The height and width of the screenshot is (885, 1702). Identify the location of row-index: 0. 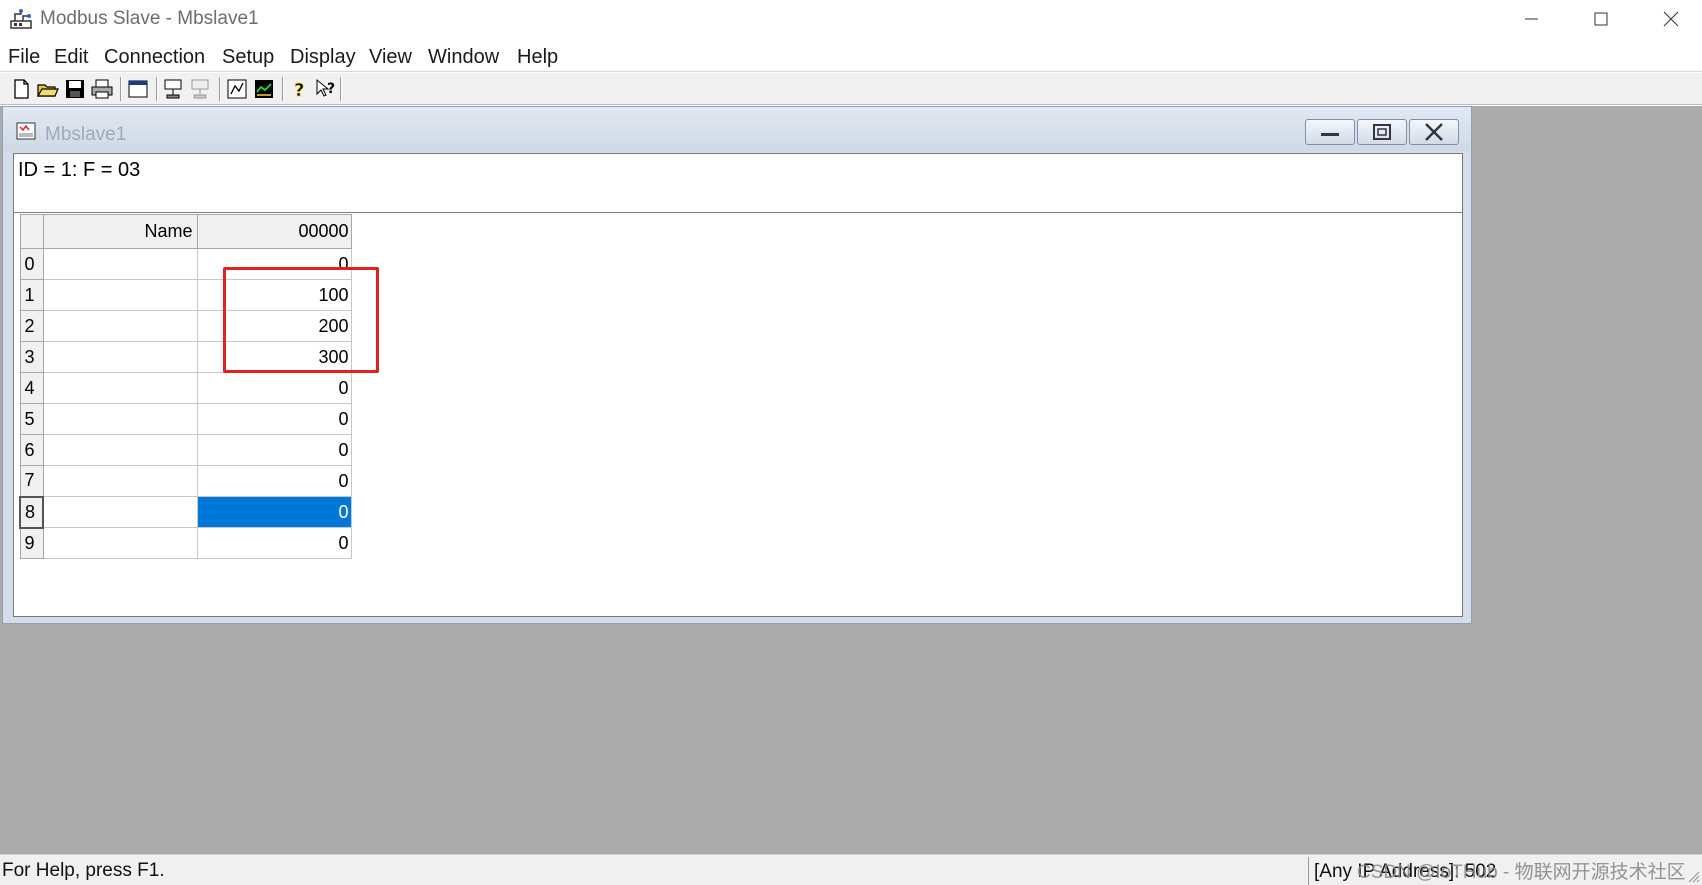
(31, 264).